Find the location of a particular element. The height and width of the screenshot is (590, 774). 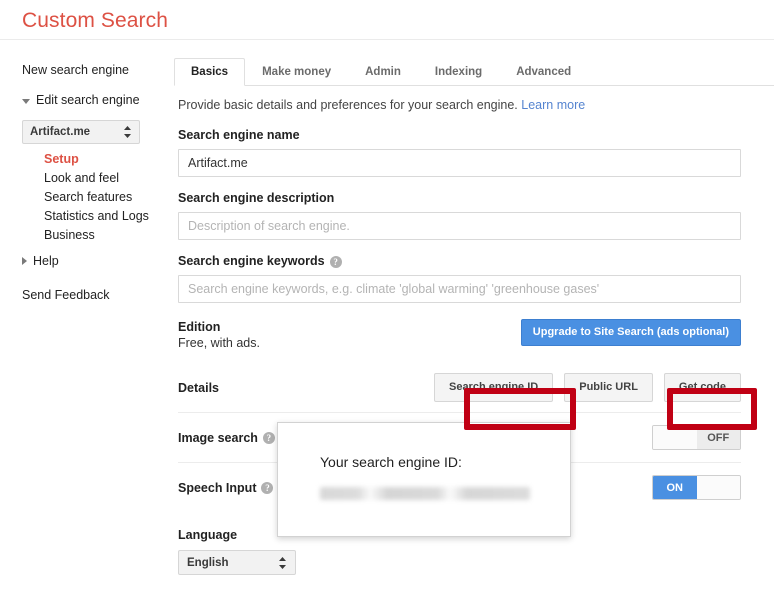

app-header: Custom Search is located at coordinates (387, 20).